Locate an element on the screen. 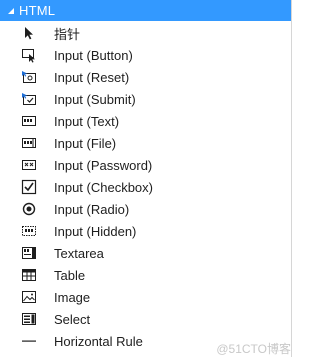  table-icon is located at coordinates (29, 275).